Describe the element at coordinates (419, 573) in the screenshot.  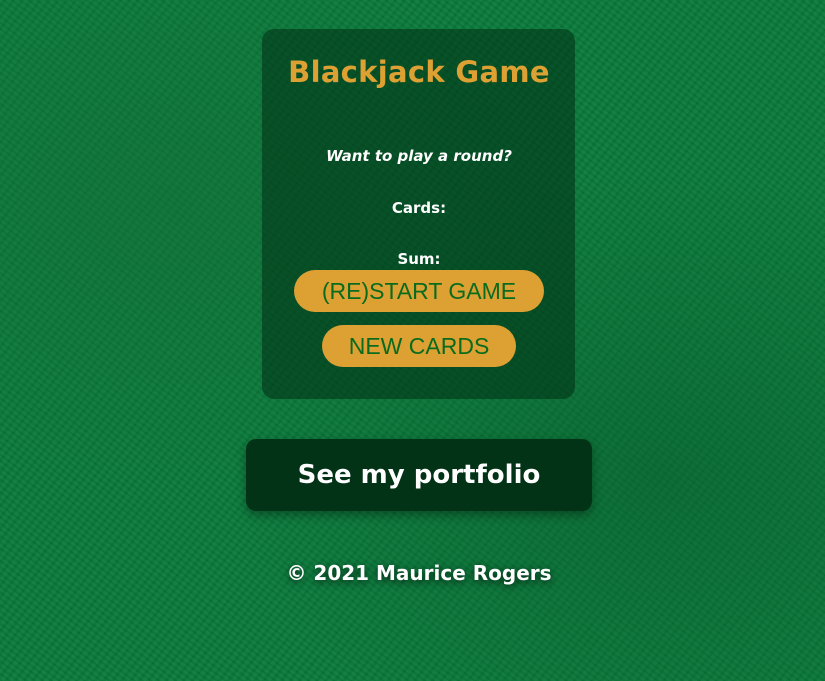
I see `copyright-footer: © 2021 Maurice Rogers` at that location.